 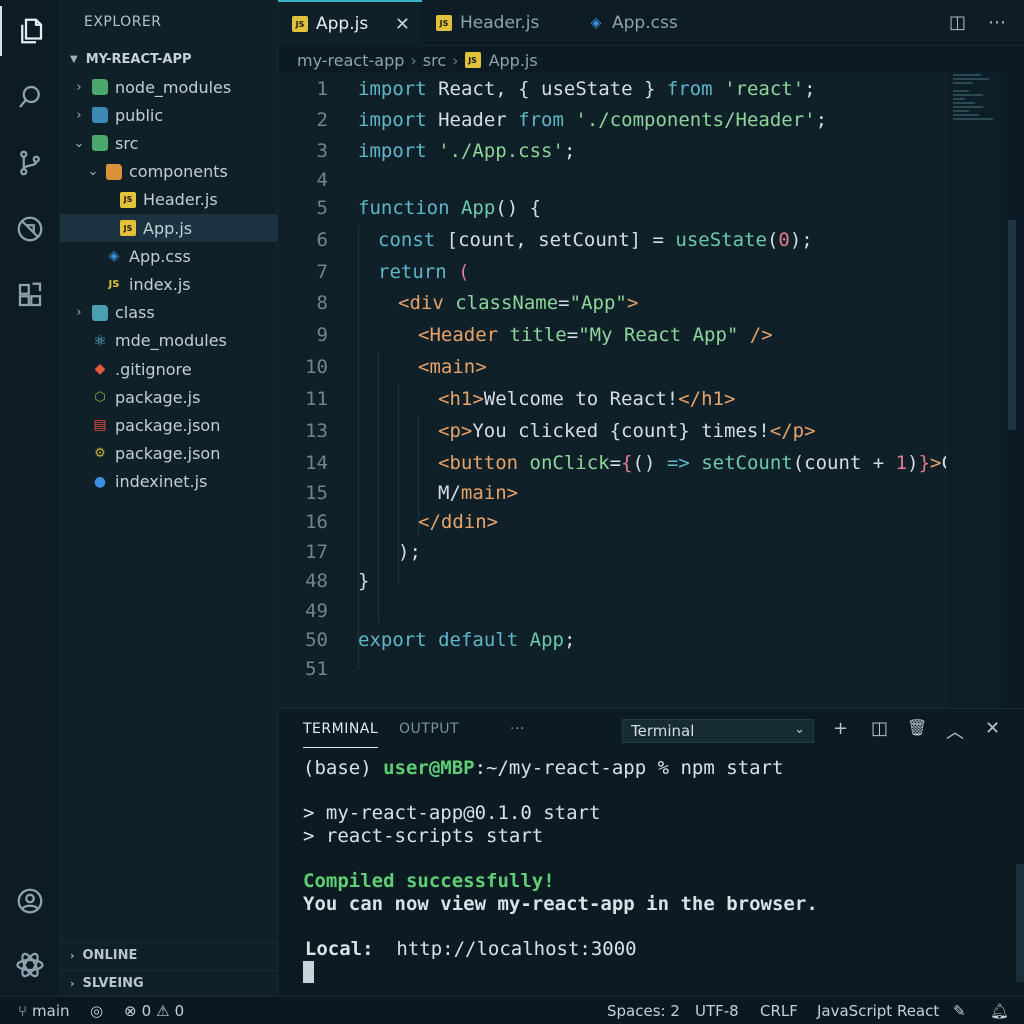 I want to click on npm-file-icon: ▤, so click(x=100, y=425).